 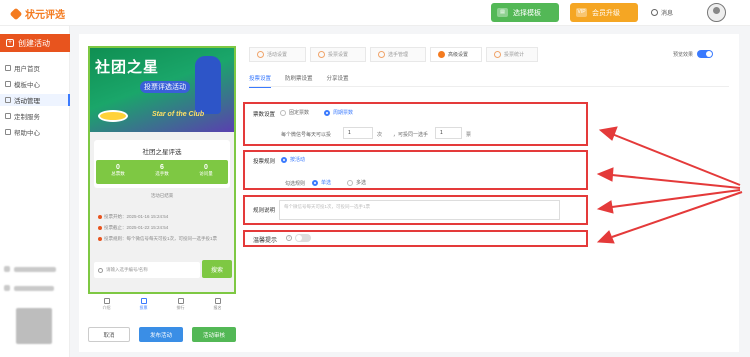 What do you see at coordinates (669, 185) in the screenshot?
I see `annotation-arrows` at bounding box center [669, 185].